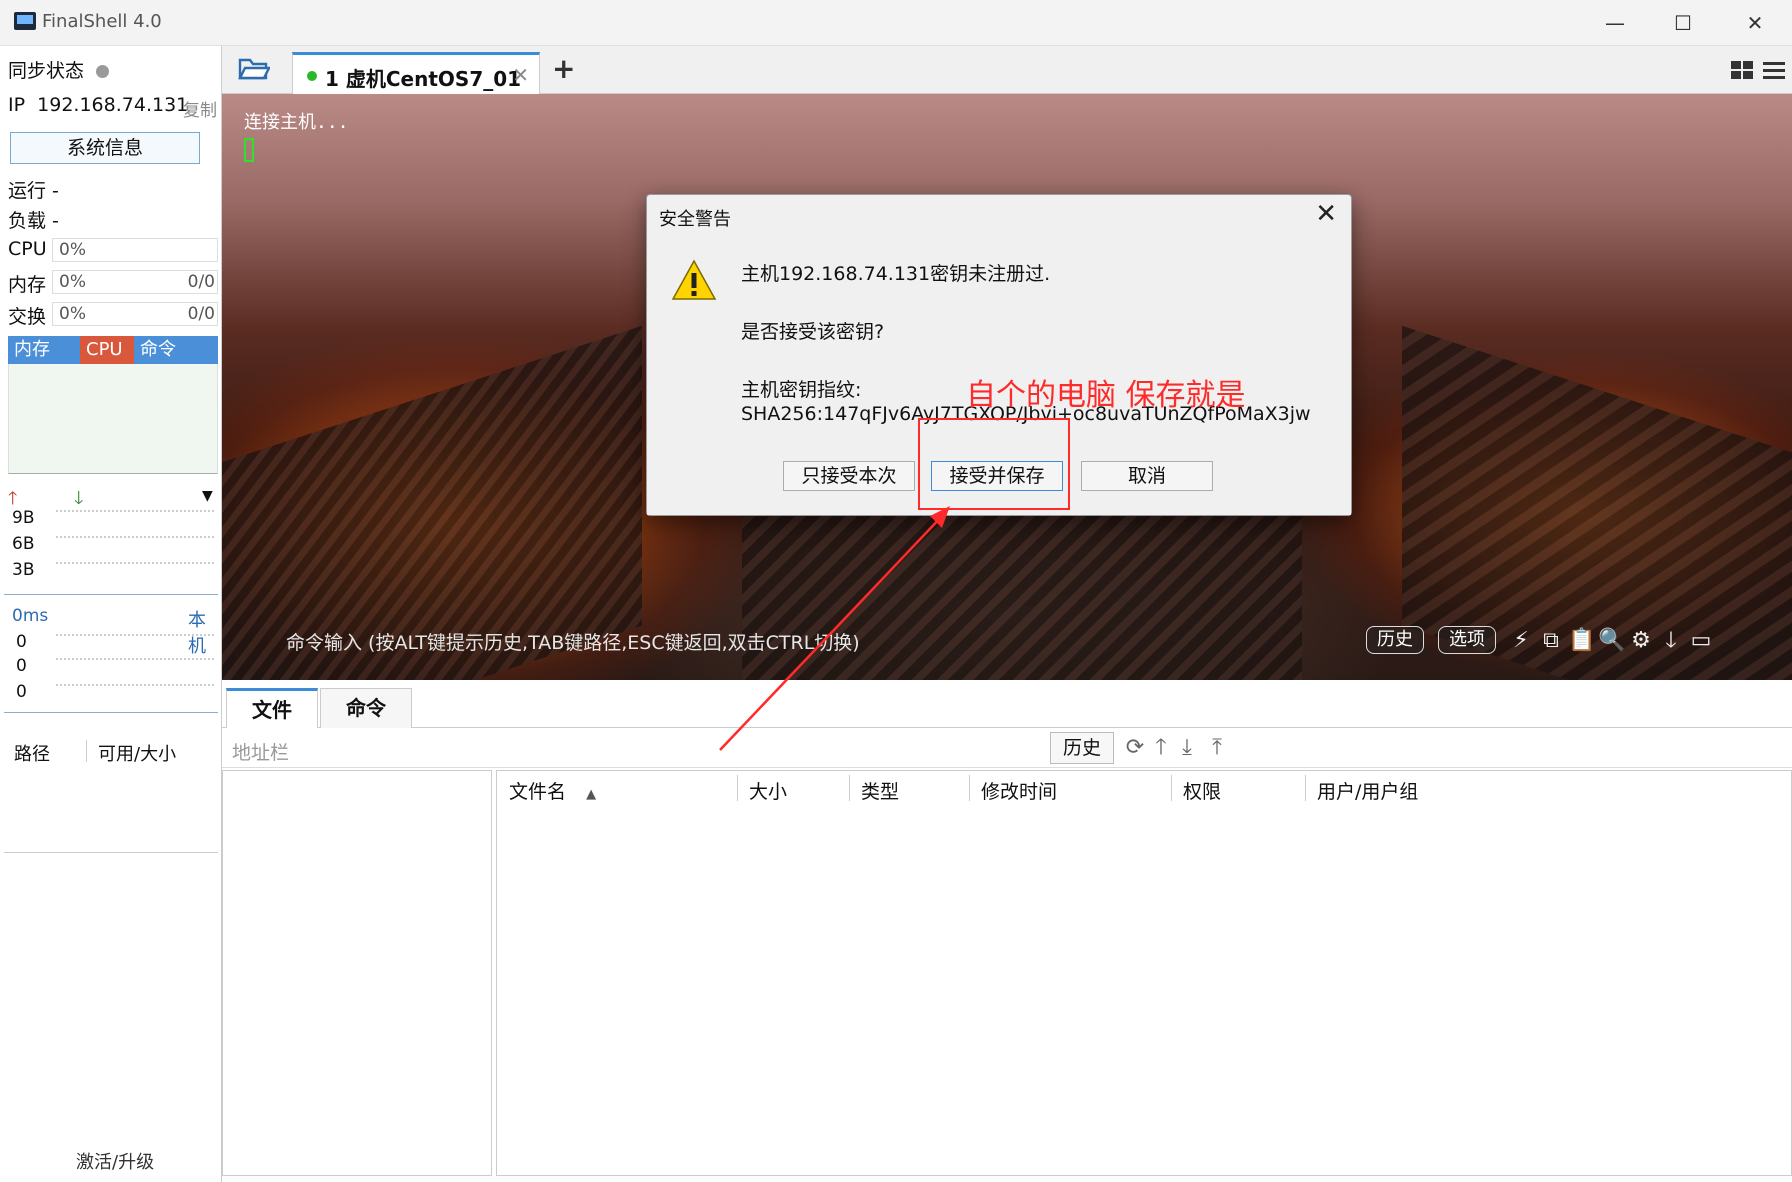 The image size is (1792, 1182). I want to click on column-header-name: 文件名 ▲, so click(552, 790).